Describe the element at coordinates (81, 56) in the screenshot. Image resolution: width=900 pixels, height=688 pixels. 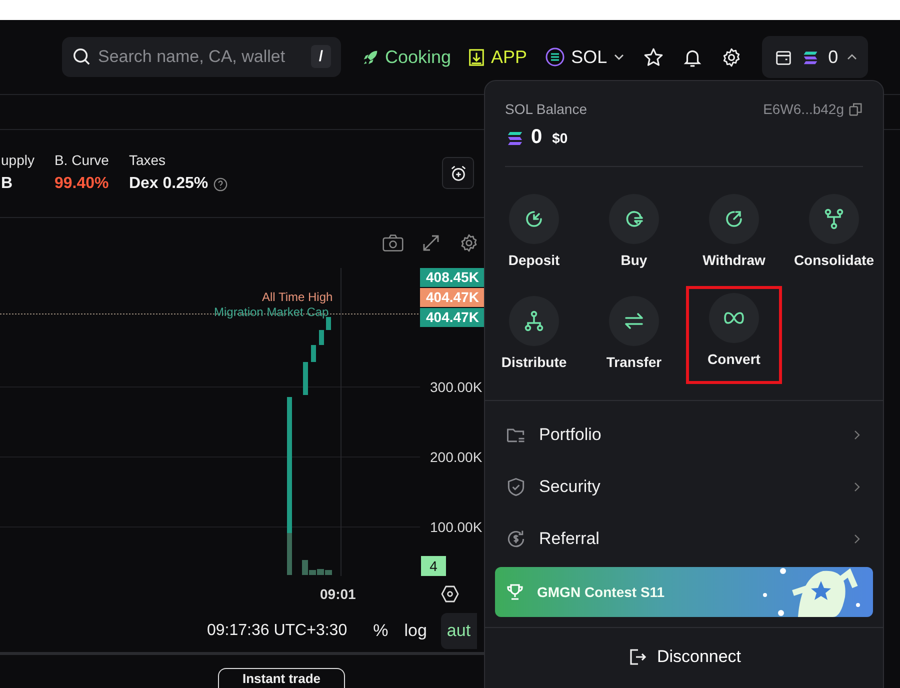
I see `search-icon` at that location.